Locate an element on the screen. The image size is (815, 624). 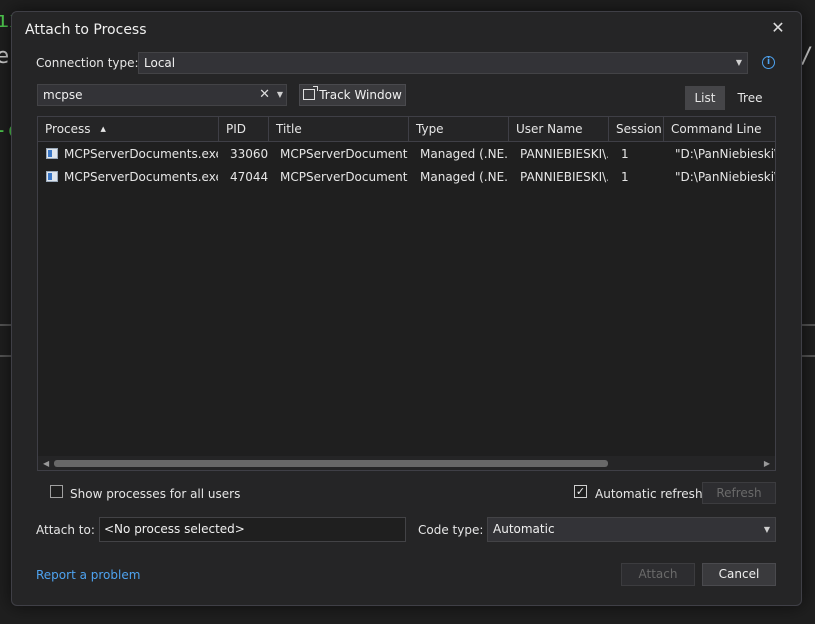
clear-icon: ✕ is located at coordinates (264, 95).